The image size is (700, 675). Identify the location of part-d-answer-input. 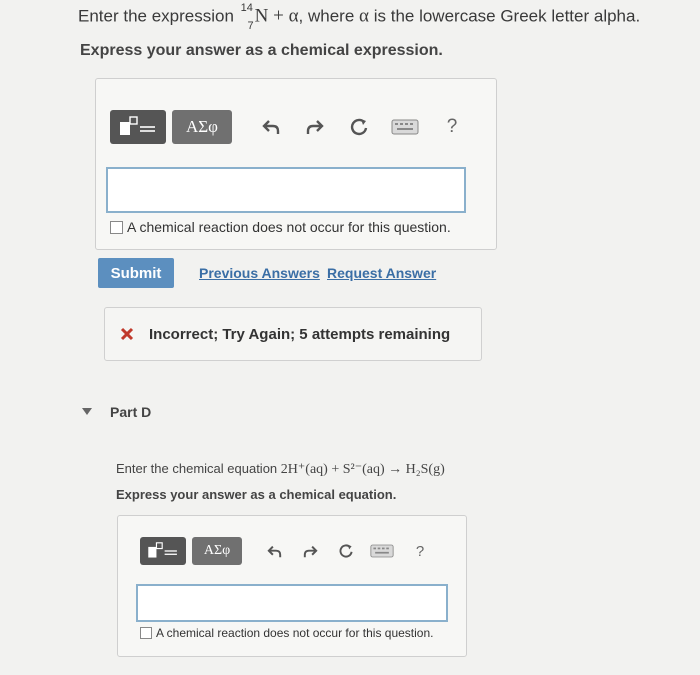
(292, 603).